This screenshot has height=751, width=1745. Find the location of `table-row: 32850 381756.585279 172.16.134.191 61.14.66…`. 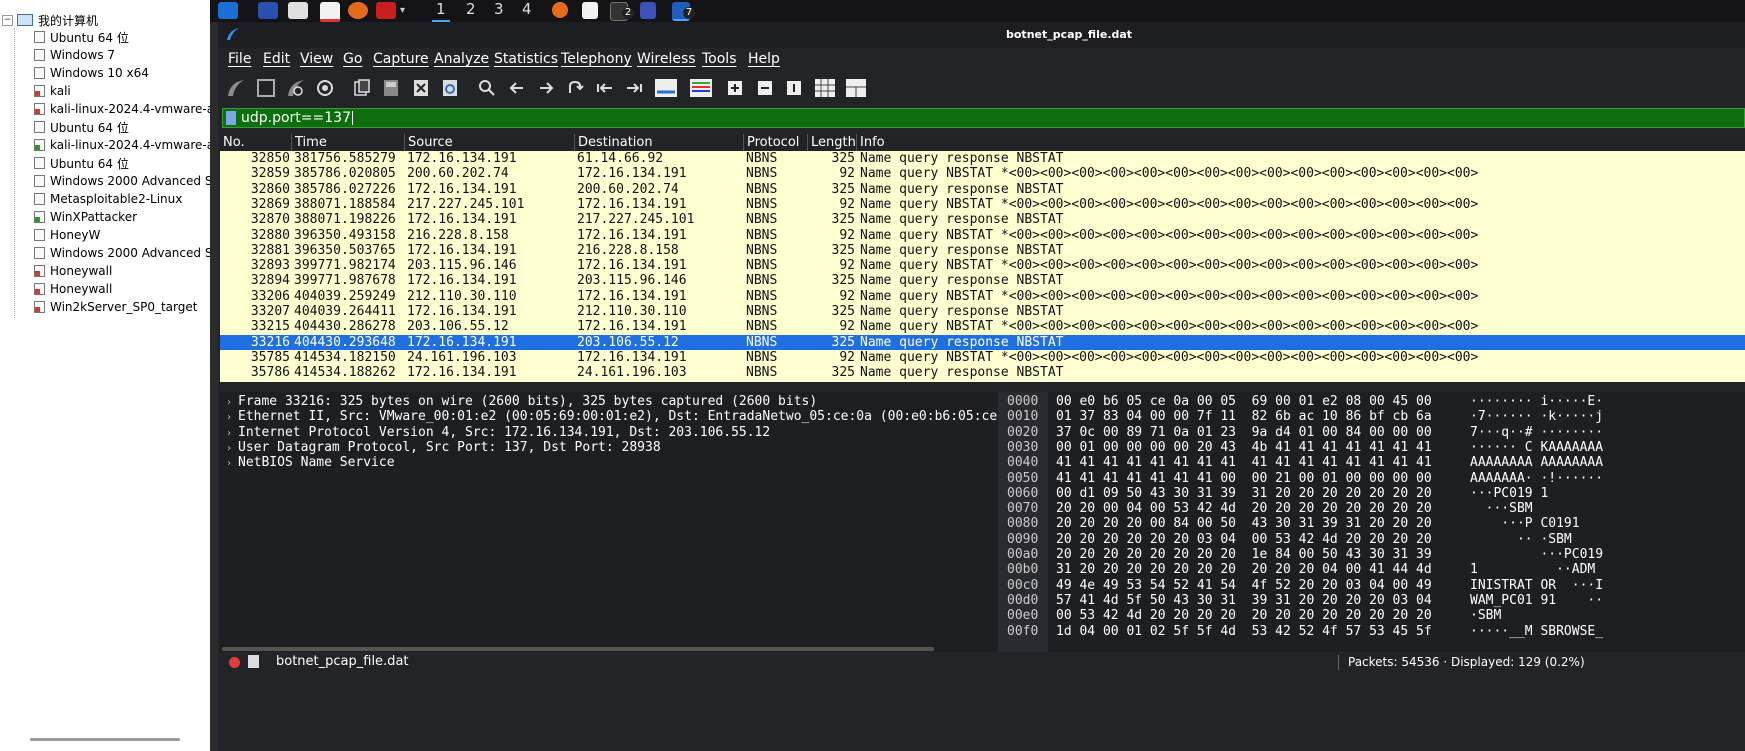

table-row: 32850 381756.585279 172.16.134.191 61.14.66… is located at coordinates (982, 159).